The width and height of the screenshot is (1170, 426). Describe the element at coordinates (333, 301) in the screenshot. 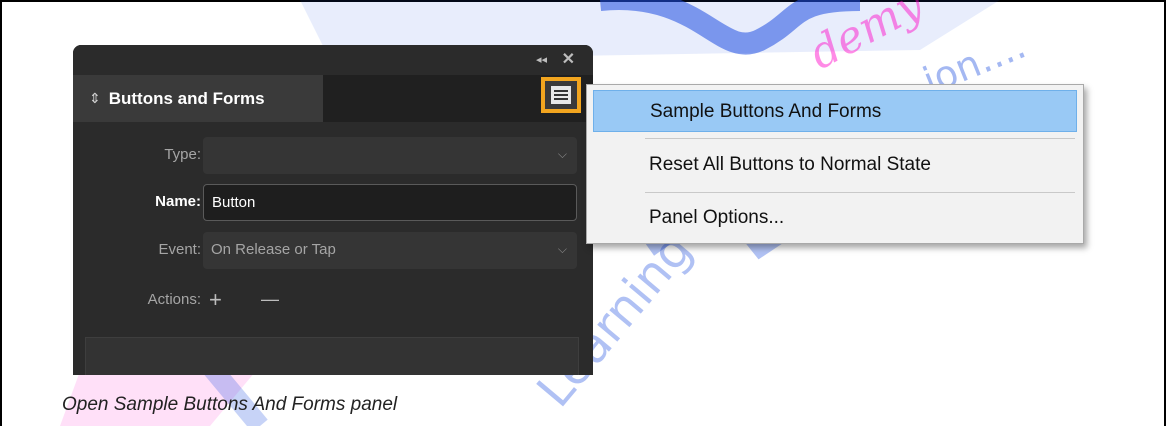

I see `actions-row: Actions: + —` at that location.